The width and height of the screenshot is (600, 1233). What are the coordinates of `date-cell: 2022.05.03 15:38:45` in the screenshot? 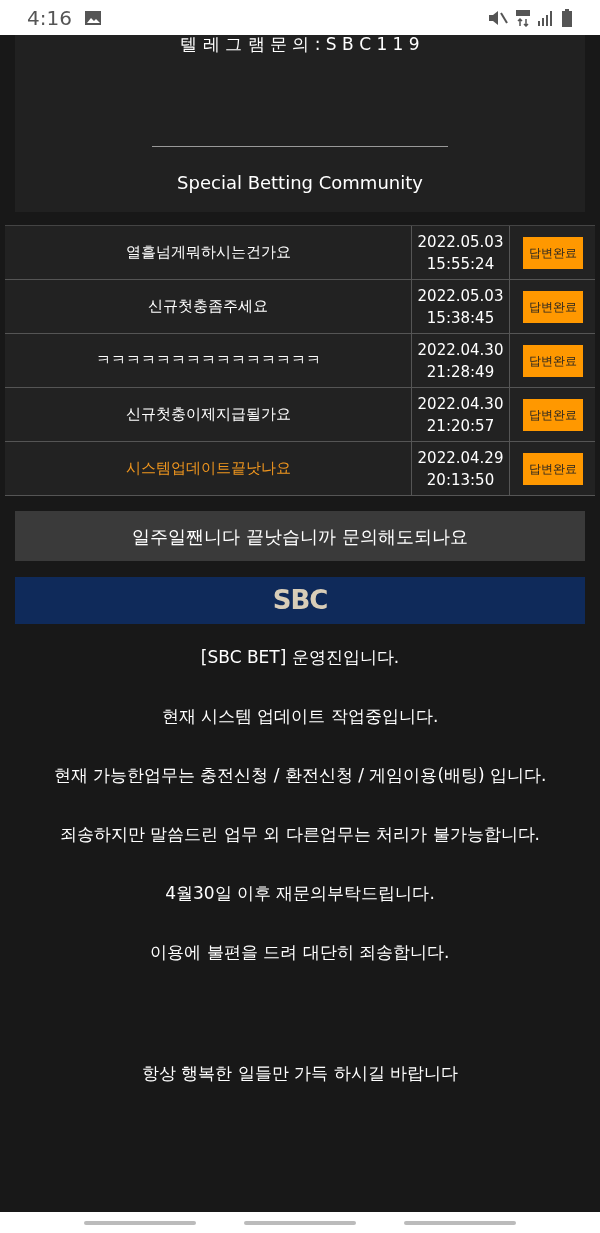 It's located at (461, 306).